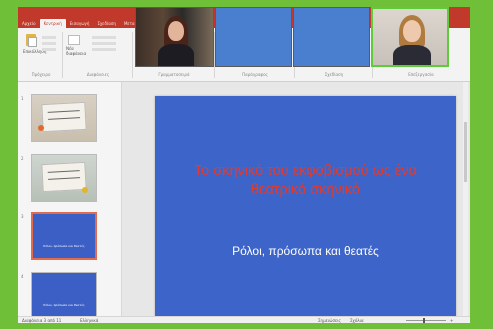 The width and height of the screenshot is (493, 329). What do you see at coordinates (42, 320) in the screenshot?
I see `slide-counter: Διαφάνεια 3 από 11` at bounding box center [42, 320].